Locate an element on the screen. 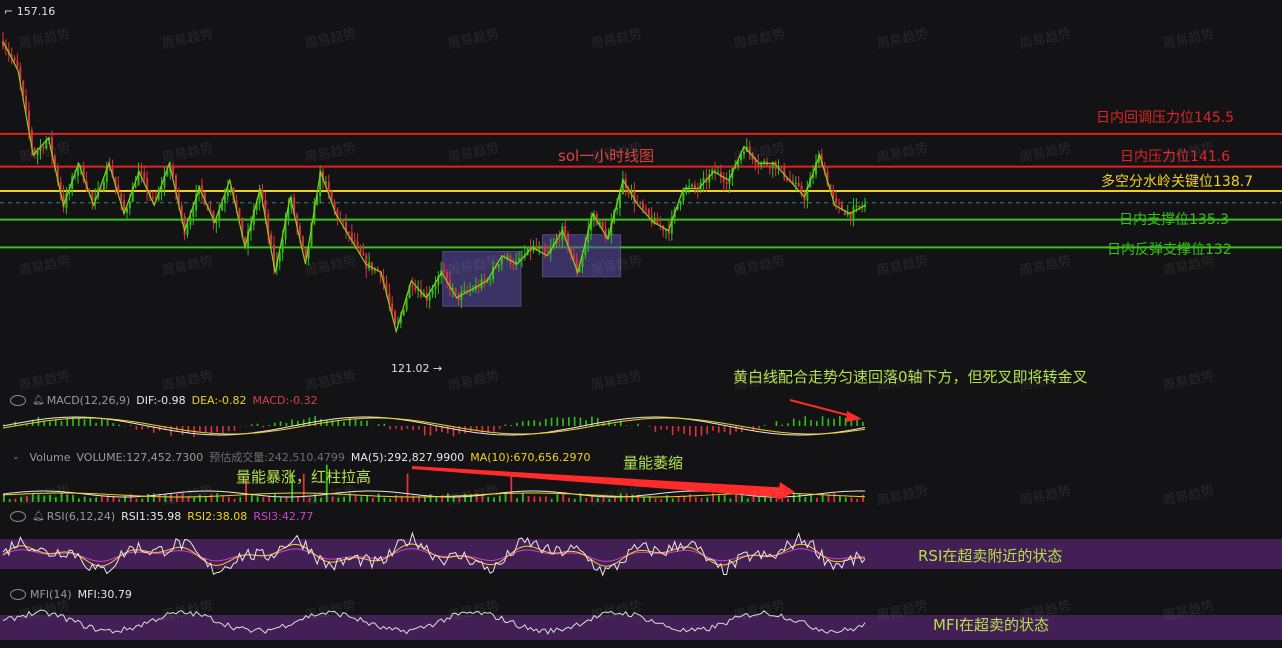 The width and height of the screenshot is (1282, 648). level-label-135: 日内支撑位135.3 is located at coordinates (1174, 220).